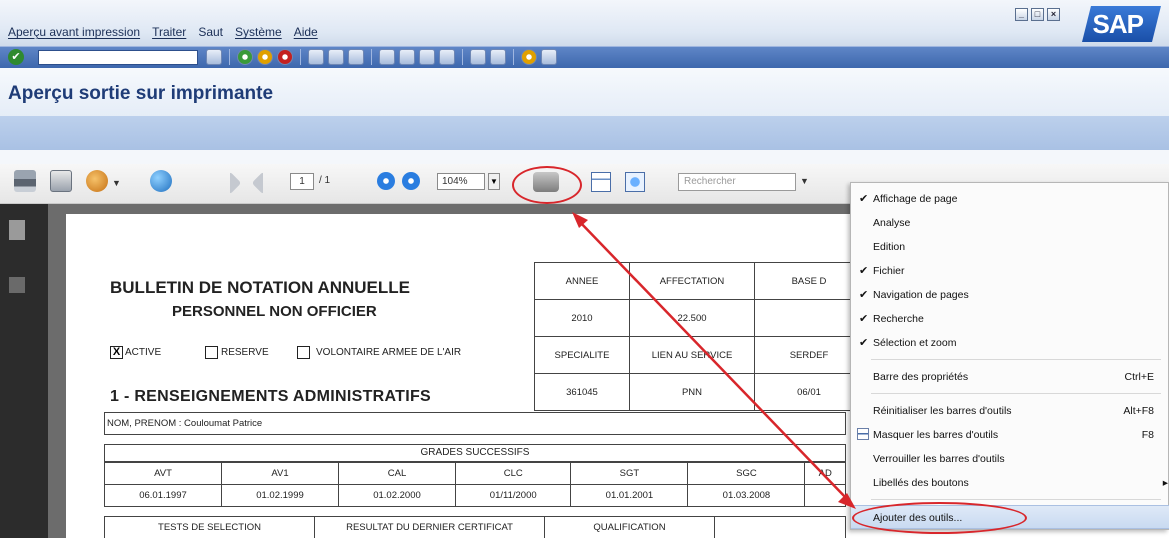  I want to click on menu-item-verrouiller: Verrouiller les barres d'outils, so click(1010, 459).